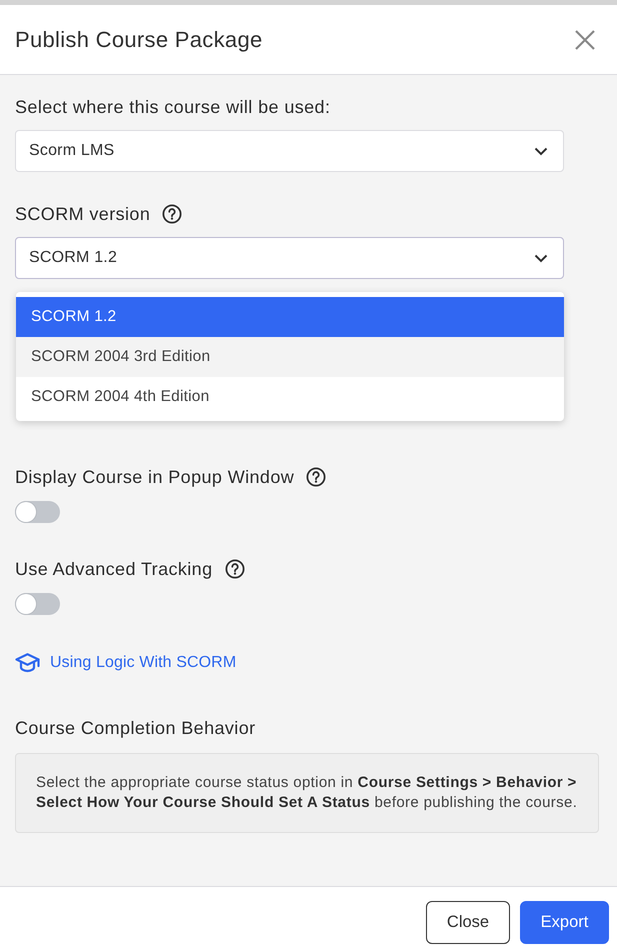 The height and width of the screenshot is (946, 617). I want to click on close-icon, so click(585, 40).